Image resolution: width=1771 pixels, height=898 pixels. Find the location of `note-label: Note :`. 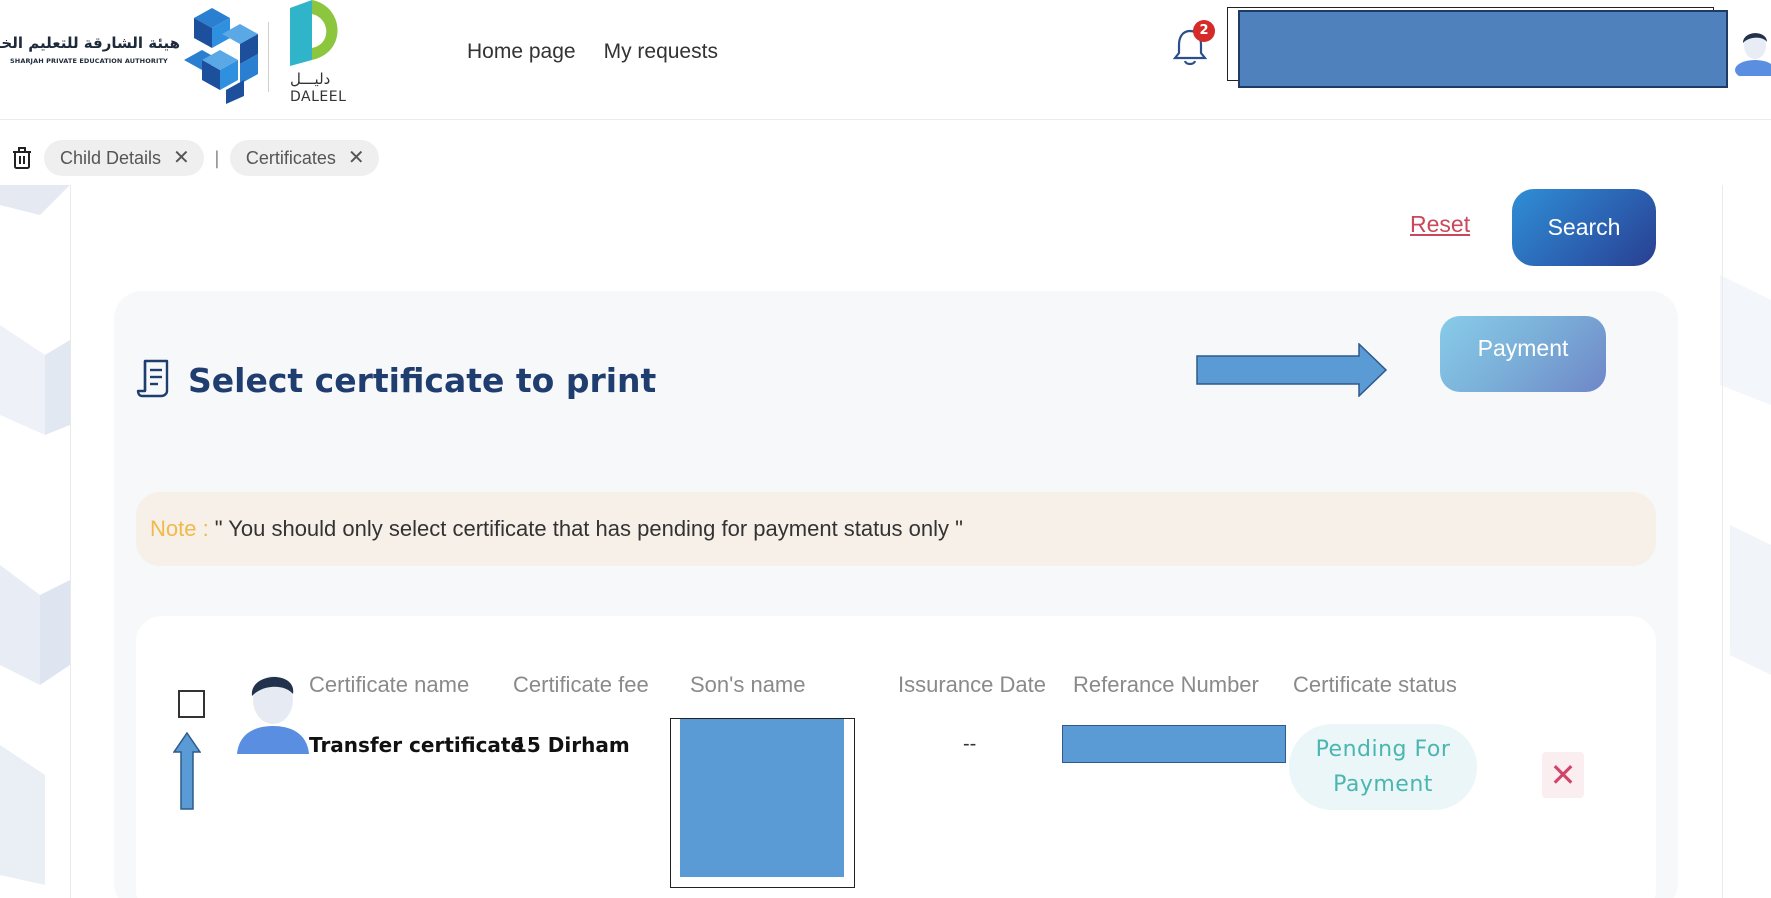

note-label: Note : is located at coordinates (179, 528).